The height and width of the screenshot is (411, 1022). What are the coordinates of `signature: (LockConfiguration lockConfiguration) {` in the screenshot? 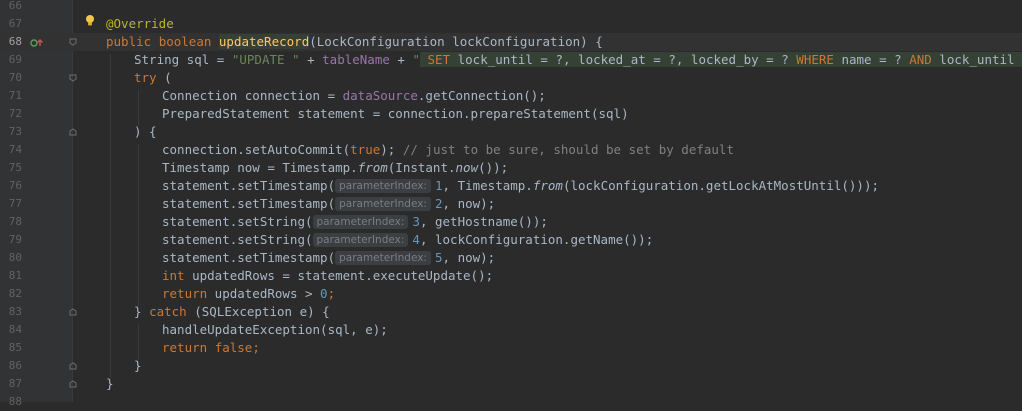 It's located at (456, 41).